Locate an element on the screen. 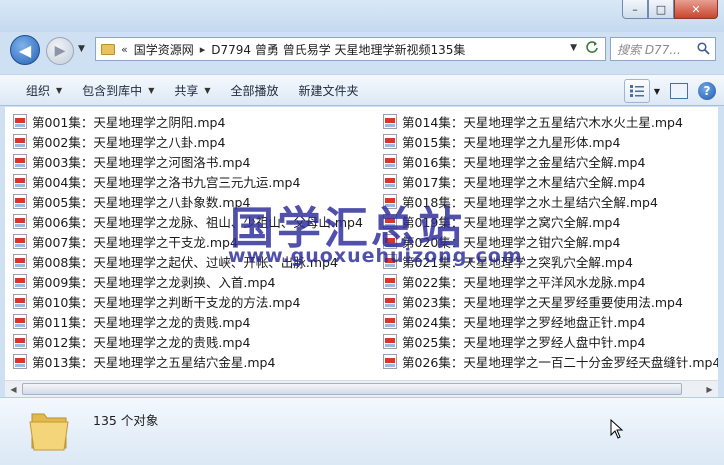  file-name: 第024集：天星地理学之罗经地盘正针.mp4 is located at coordinates (524, 322).